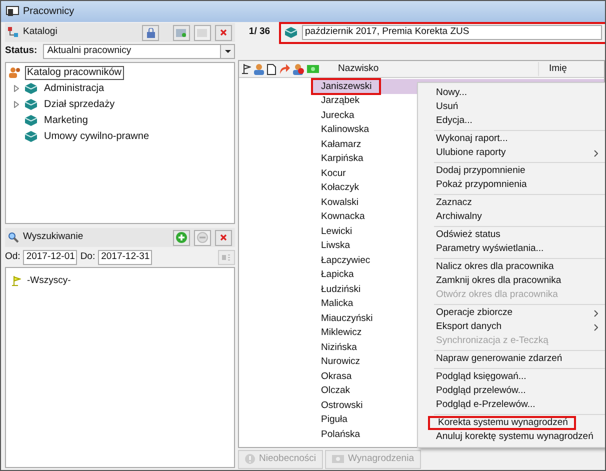 The width and height of the screenshot is (606, 471). I want to click on window-icon, so click(12, 11).